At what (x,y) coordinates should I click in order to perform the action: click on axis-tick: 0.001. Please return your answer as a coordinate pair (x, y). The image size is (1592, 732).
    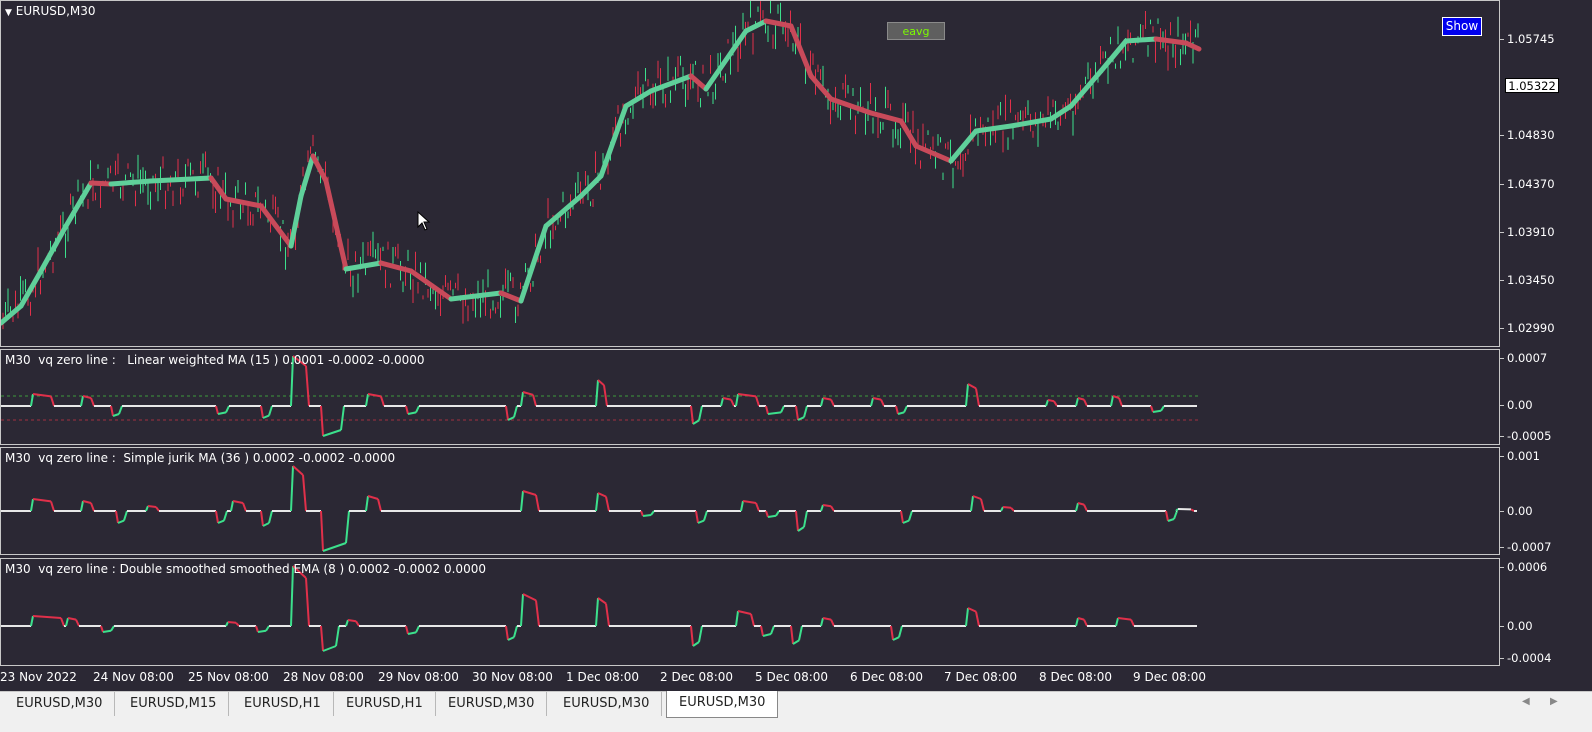
    Looking at the image, I should click on (1523, 456).